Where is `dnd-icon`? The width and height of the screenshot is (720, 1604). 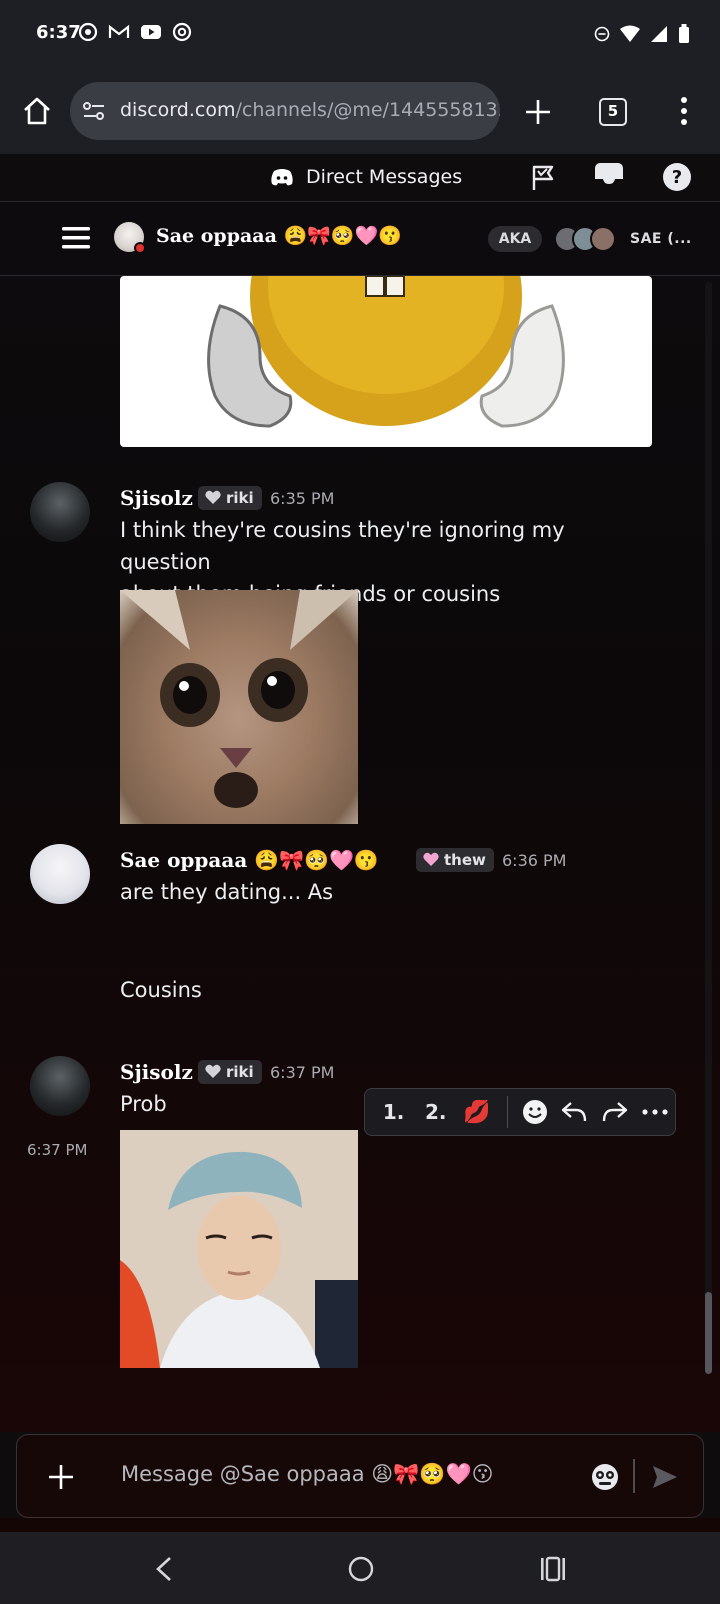
dnd-icon is located at coordinates (602, 34).